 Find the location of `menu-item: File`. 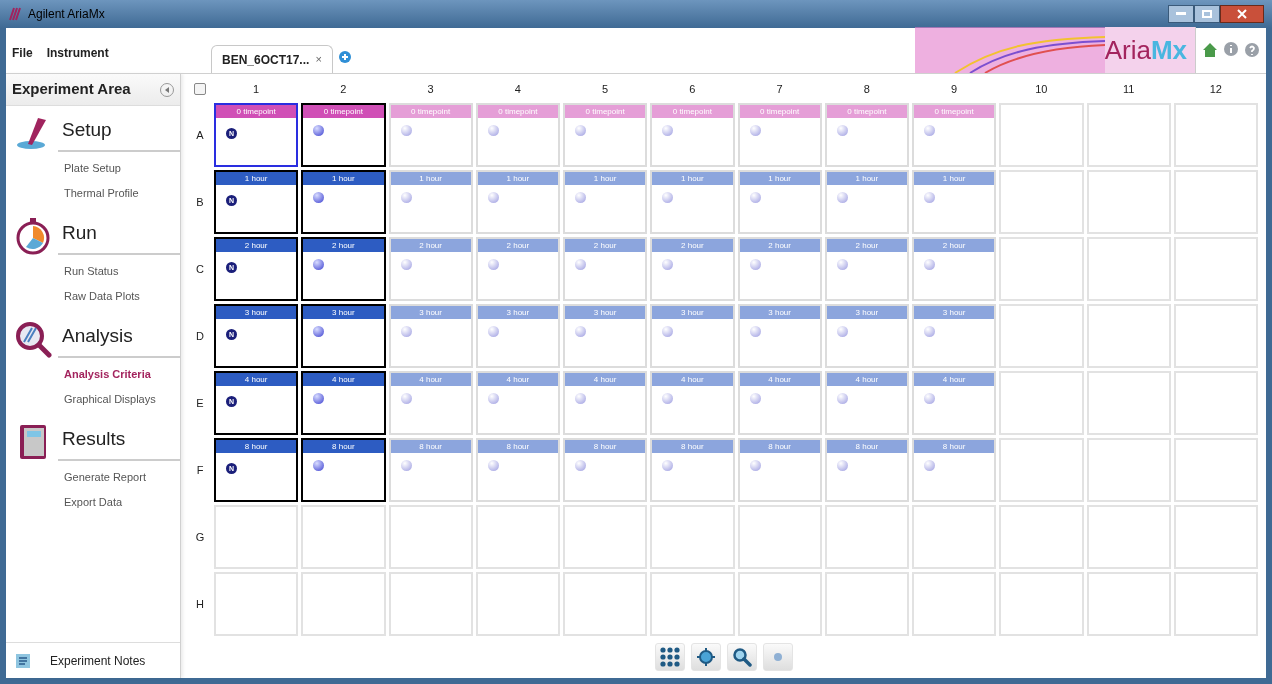

menu-item: File is located at coordinates (22, 53).